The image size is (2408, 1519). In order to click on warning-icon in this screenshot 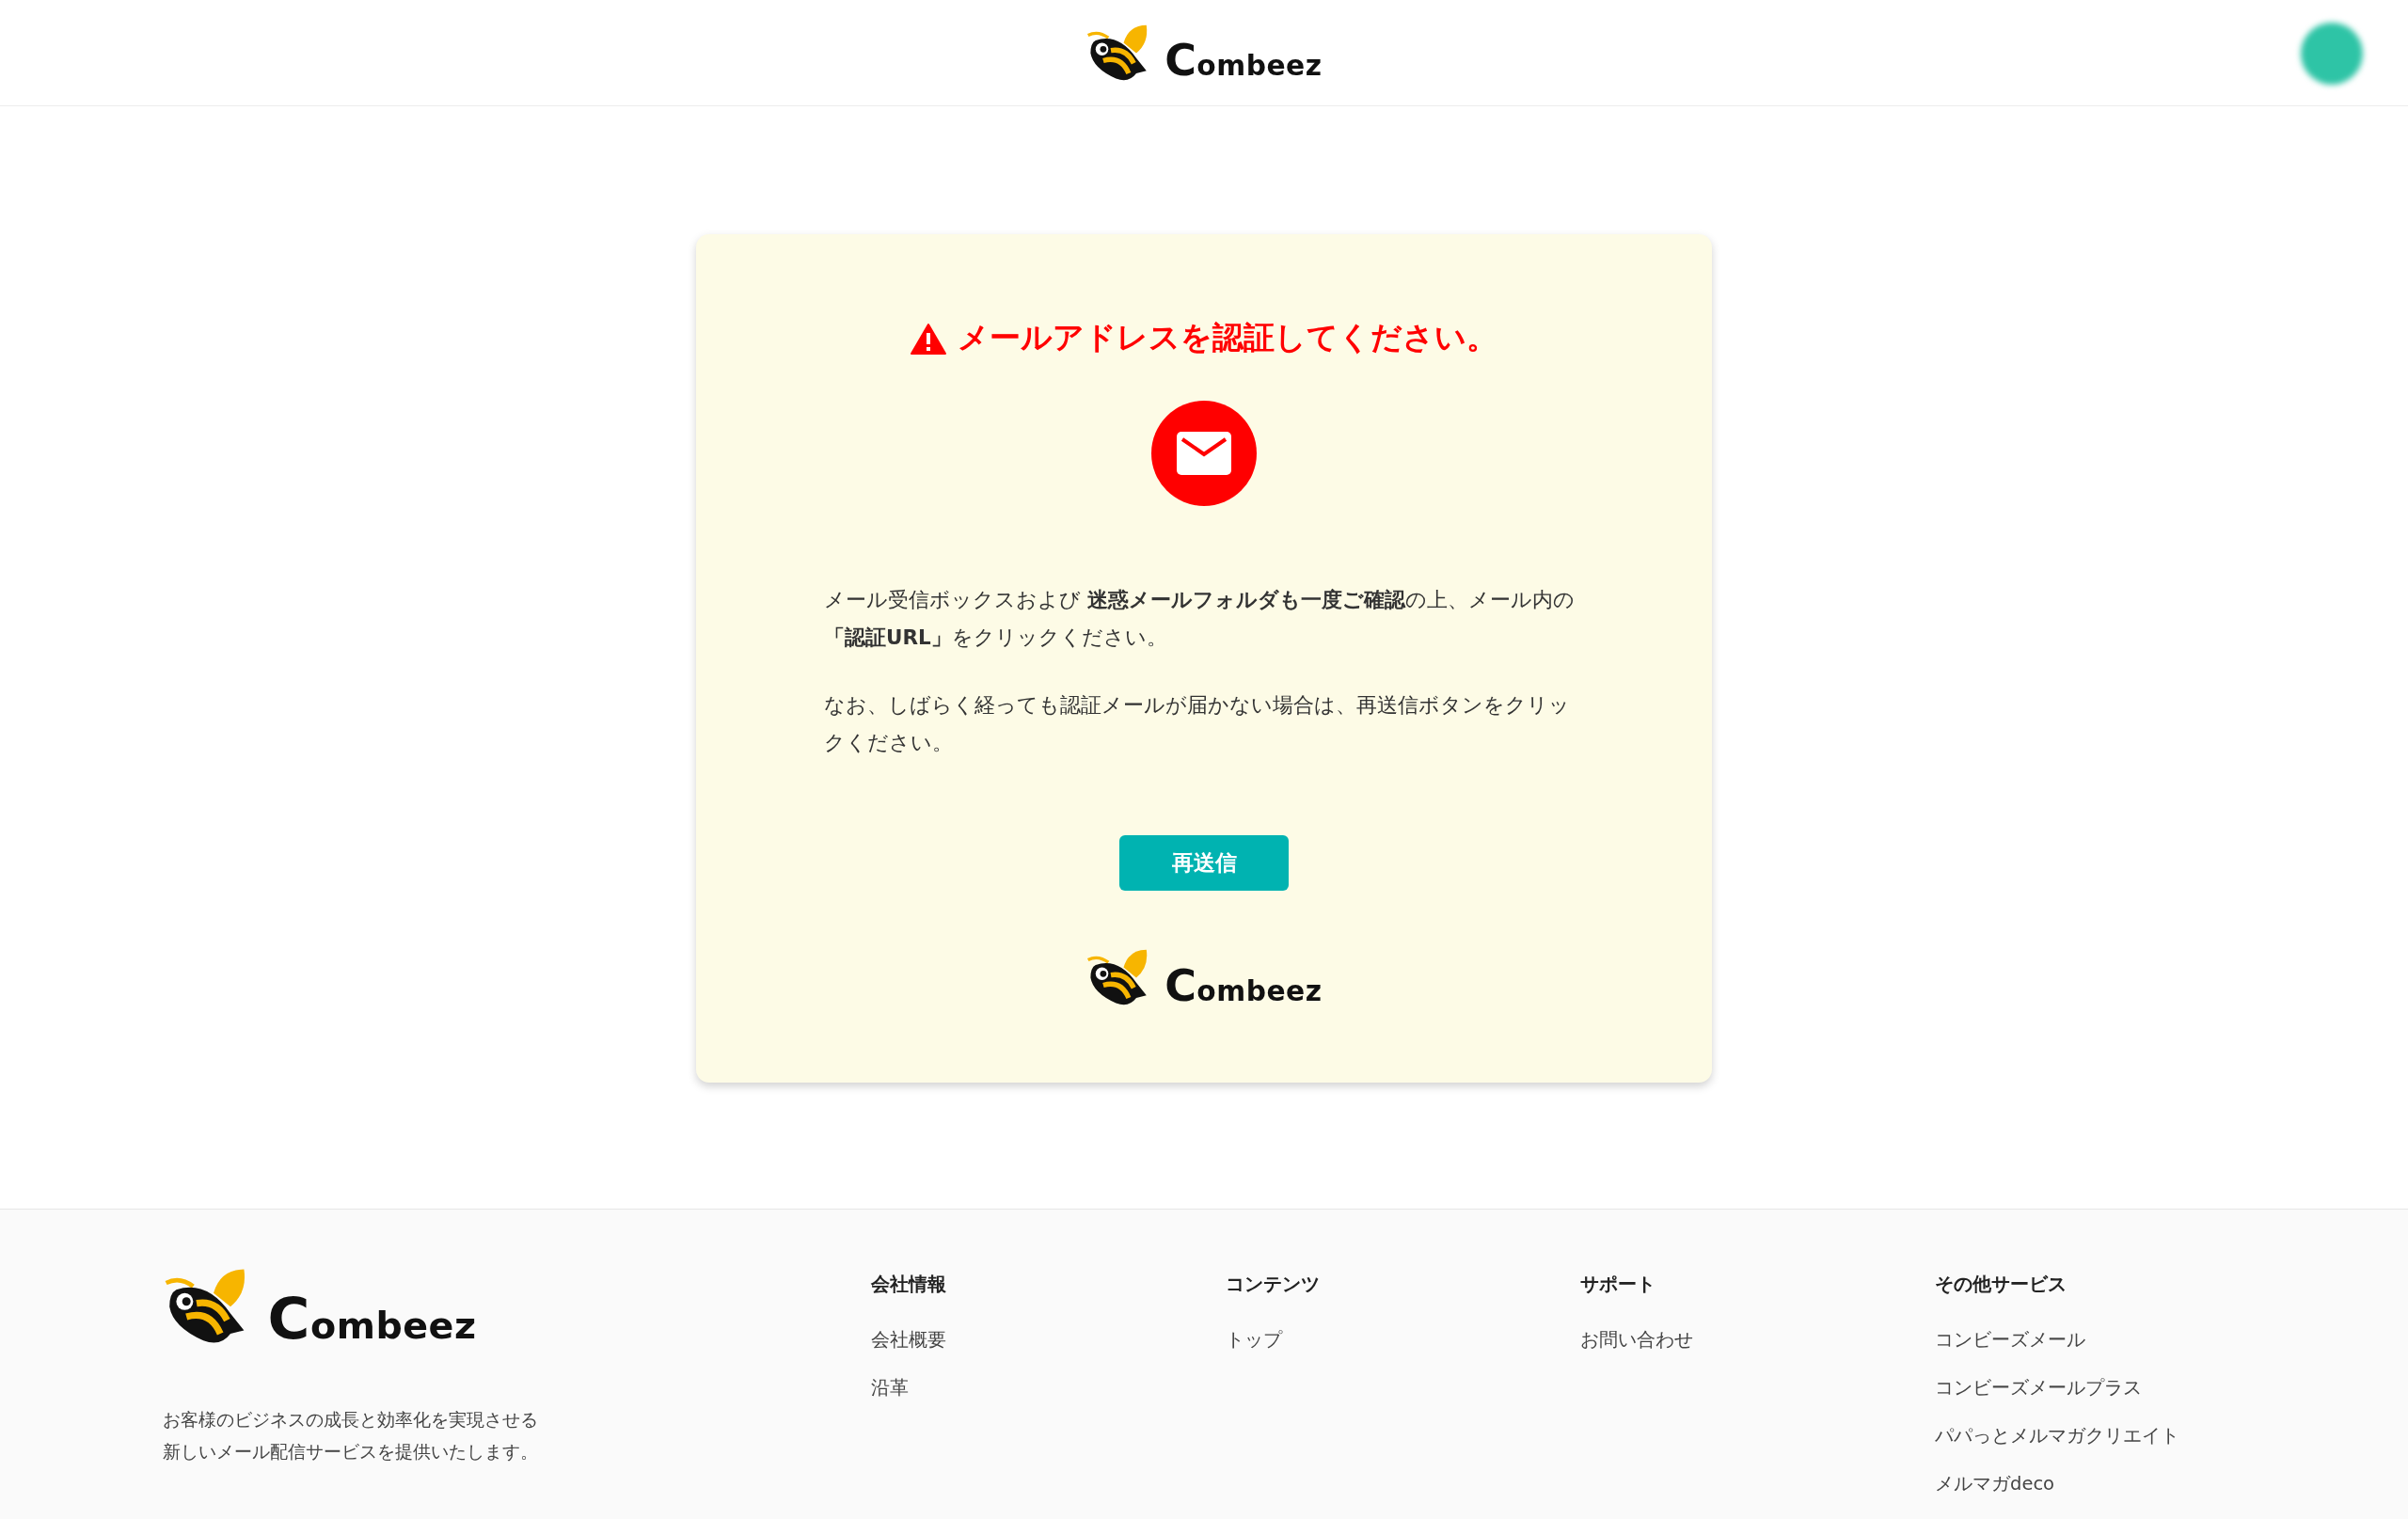, I will do `click(929, 338)`.